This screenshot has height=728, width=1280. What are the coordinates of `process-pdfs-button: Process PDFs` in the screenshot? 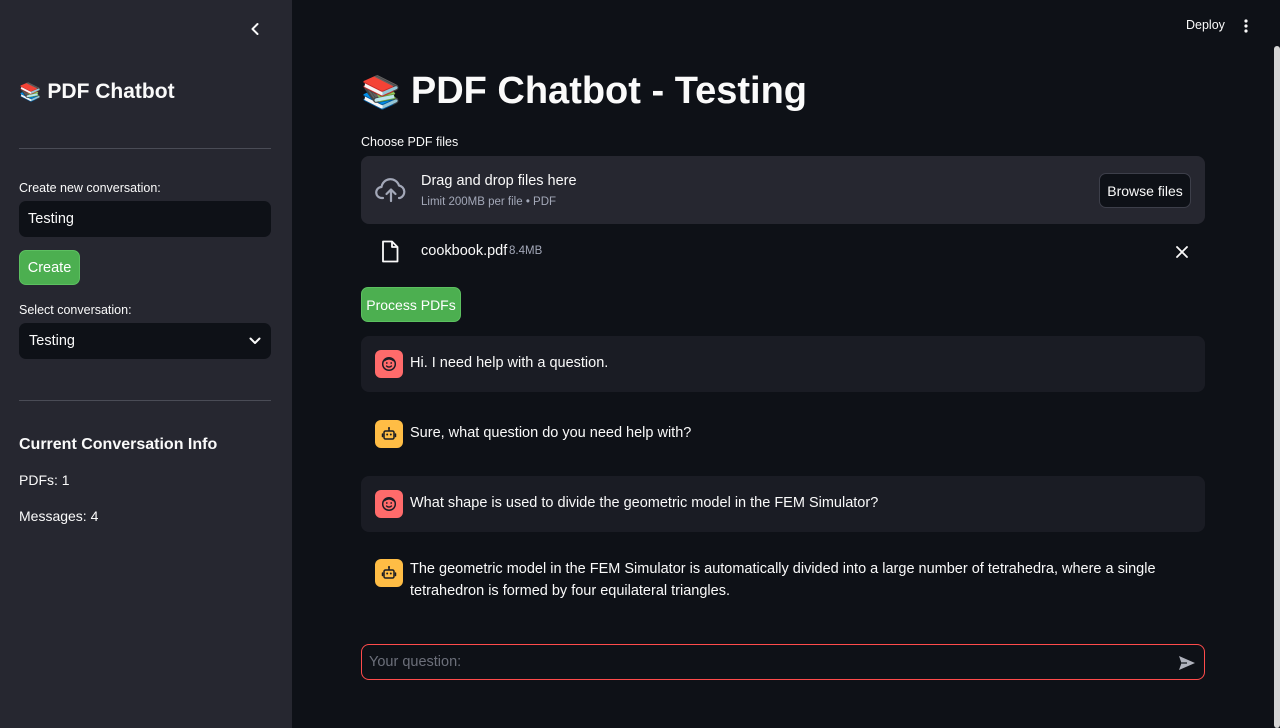 It's located at (411, 304).